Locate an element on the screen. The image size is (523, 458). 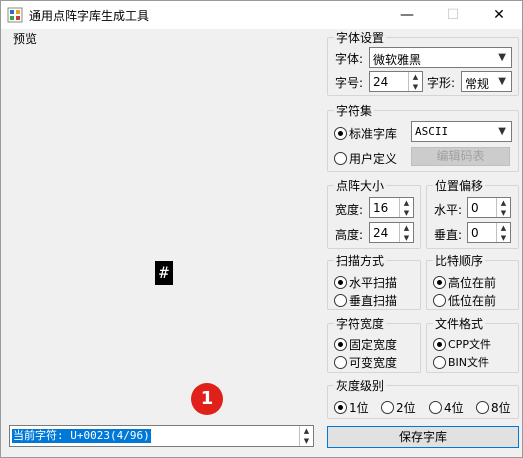
matrix-height-spinner: ▲ ▼ is located at coordinates (406, 232).